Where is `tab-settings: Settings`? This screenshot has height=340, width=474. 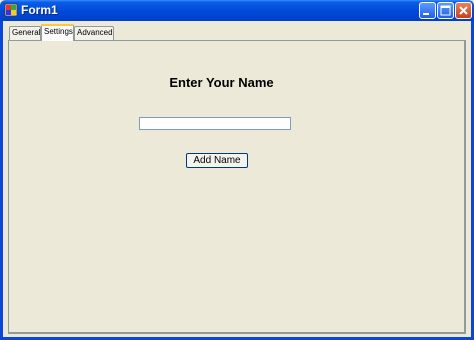 tab-settings: Settings is located at coordinates (57, 32).